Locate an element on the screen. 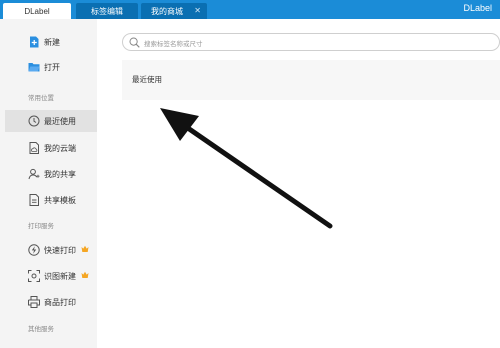 Image resolution: width=500 pixels, height=348 pixels. new-file-icon is located at coordinates (34, 42).